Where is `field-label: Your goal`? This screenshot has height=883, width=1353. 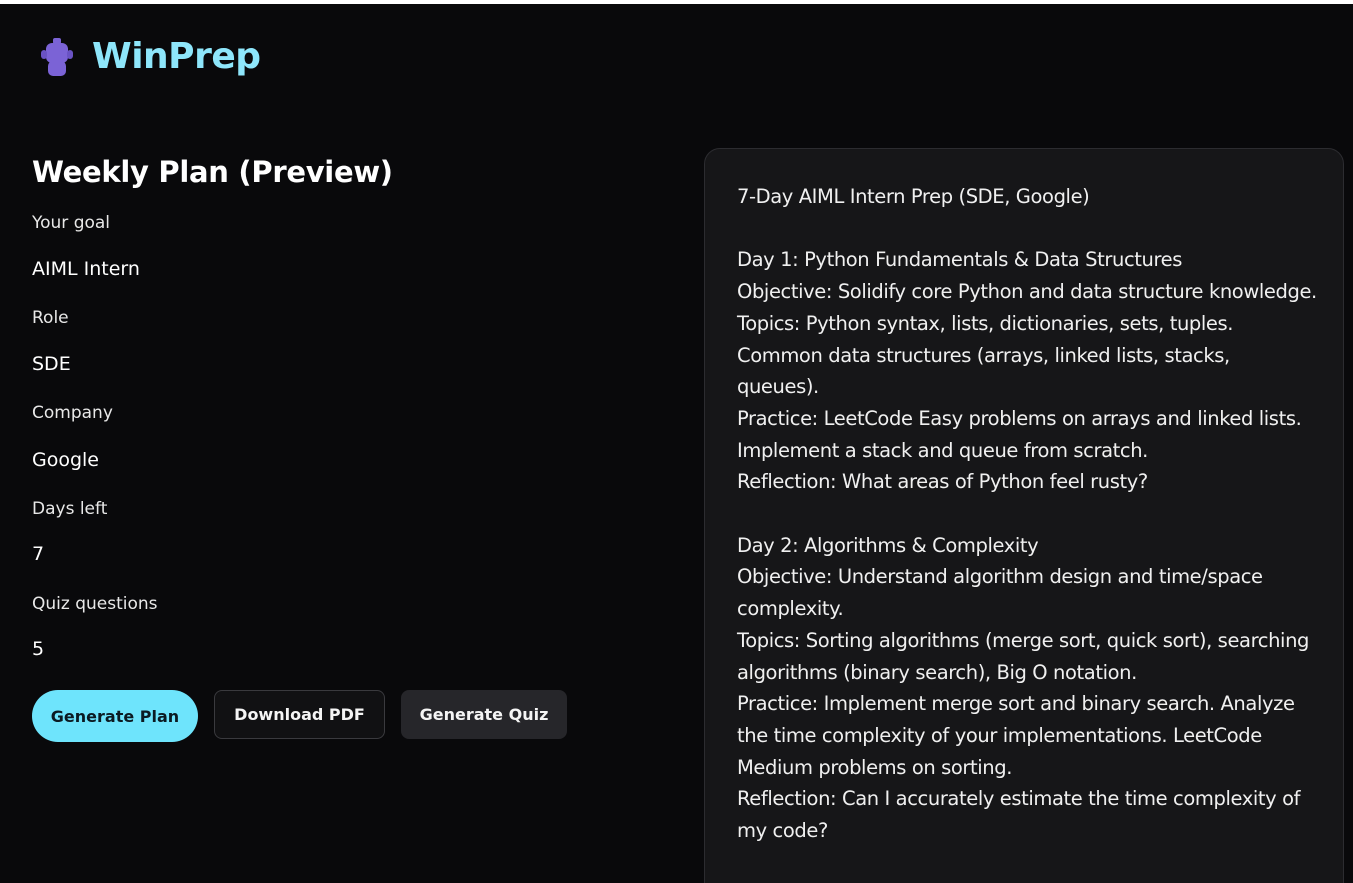
field-label: Your goal is located at coordinates (71, 223).